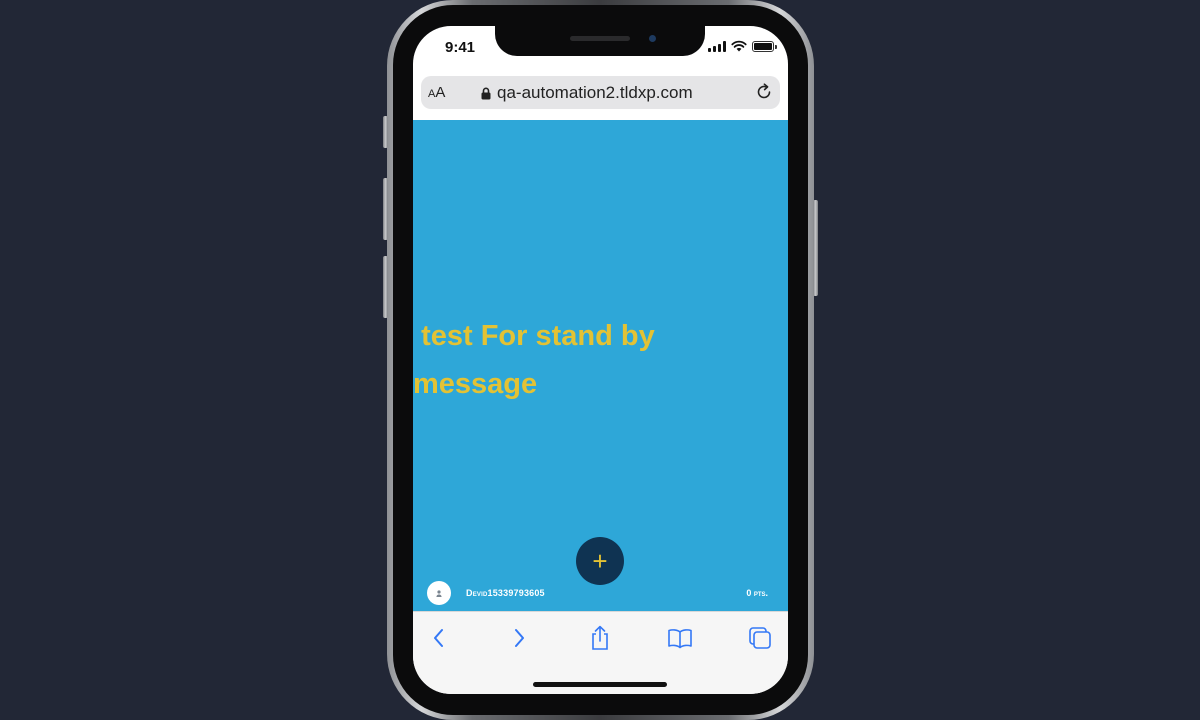 This screenshot has width=1200, height=720. Describe the element at coordinates (538, 360) in the screenshot. I see `standby-message: test For stand by message` at that location.